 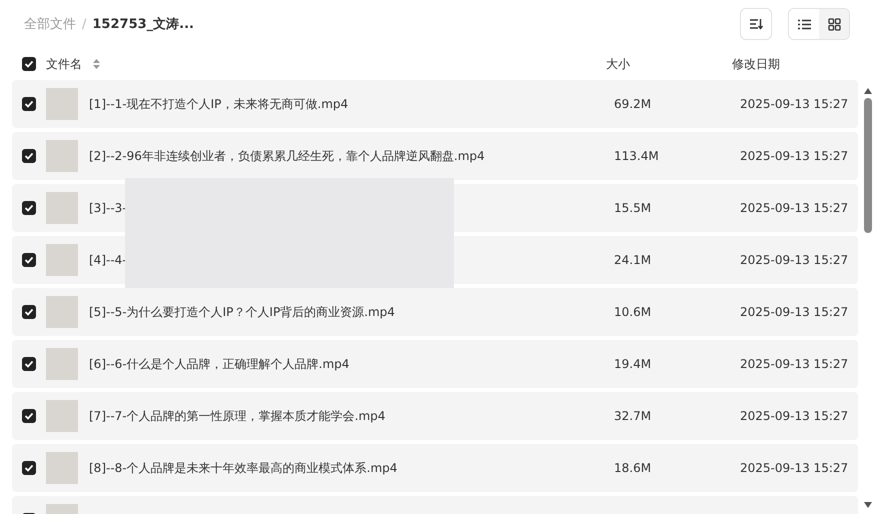 I want to click on file-name: [8]--8-个人品牌是未来十年效率最高的商业模式体系.mp4, so click(x=243, y=468).